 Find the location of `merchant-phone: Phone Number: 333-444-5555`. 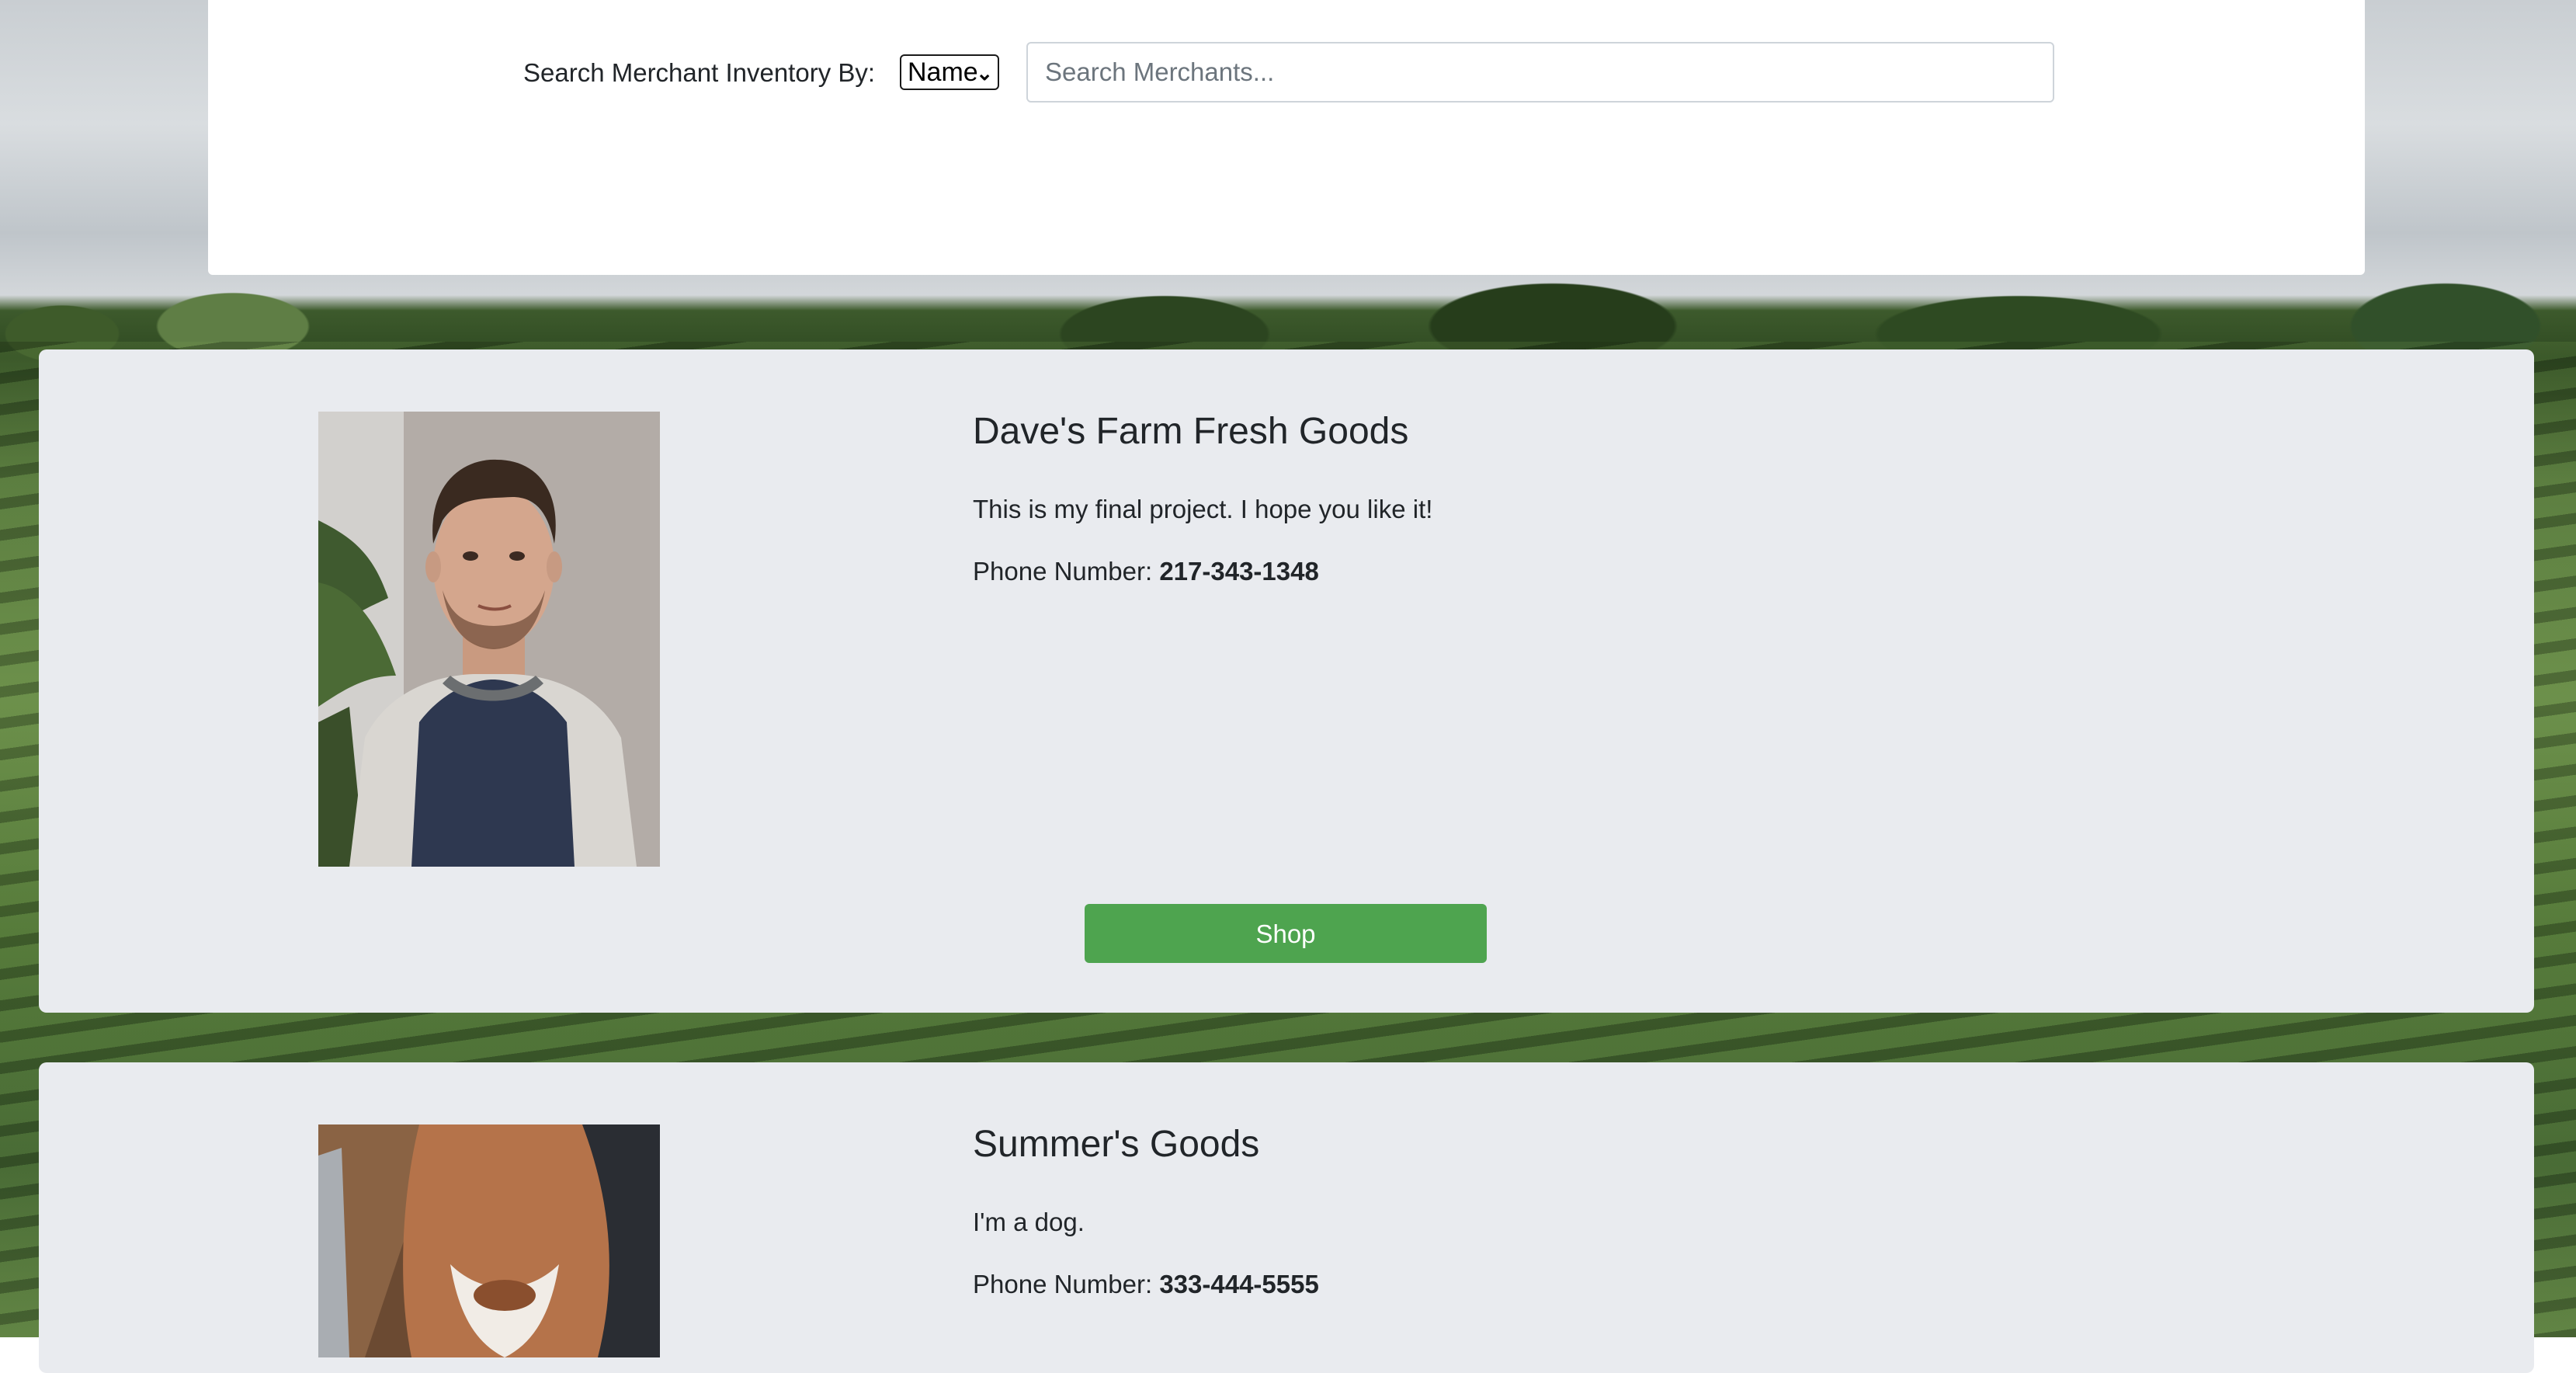

merchant-phone: Phone Number: 333-444-5555 is located at coordinates (1146, 1285).